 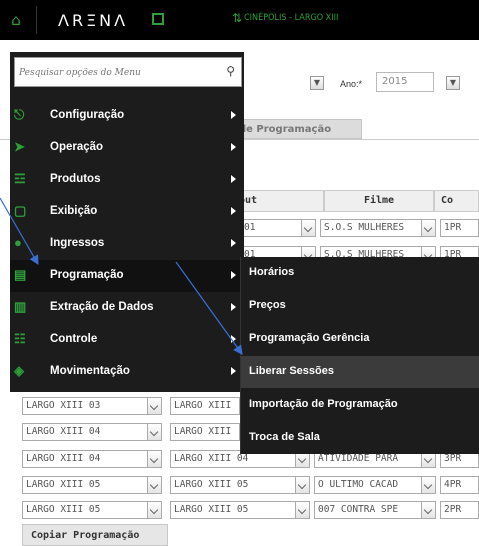 I want to click on menu-item-programacao: ▤ Programação, so click(x=127, y=276).